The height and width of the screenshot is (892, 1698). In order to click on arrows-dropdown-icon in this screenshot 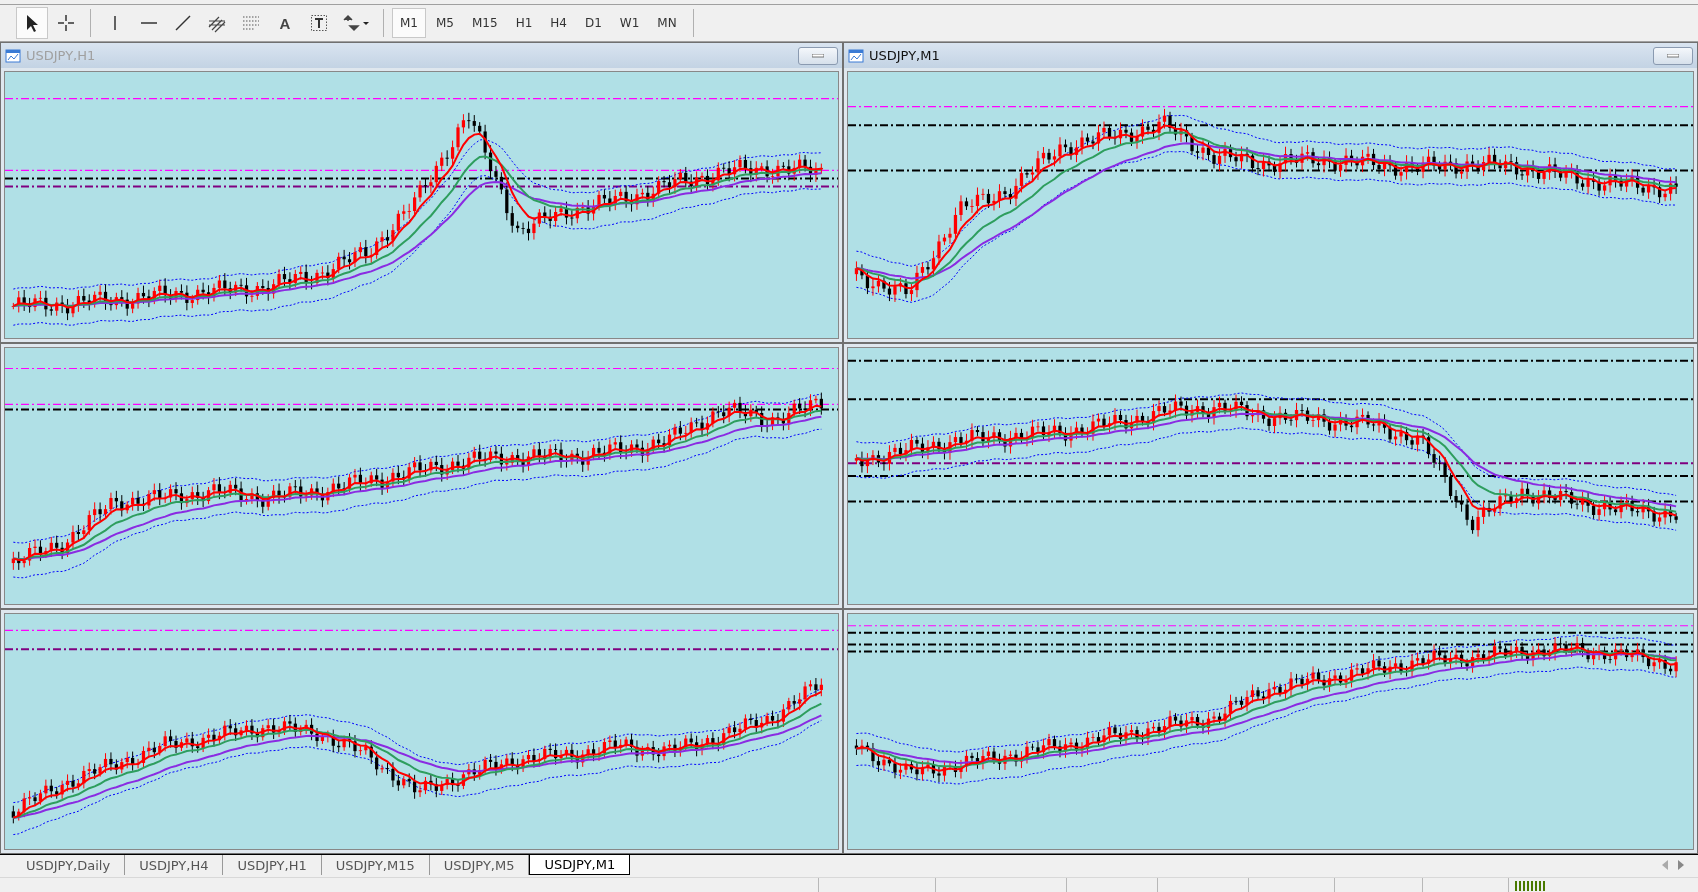, I will do `click(356, 23)`.